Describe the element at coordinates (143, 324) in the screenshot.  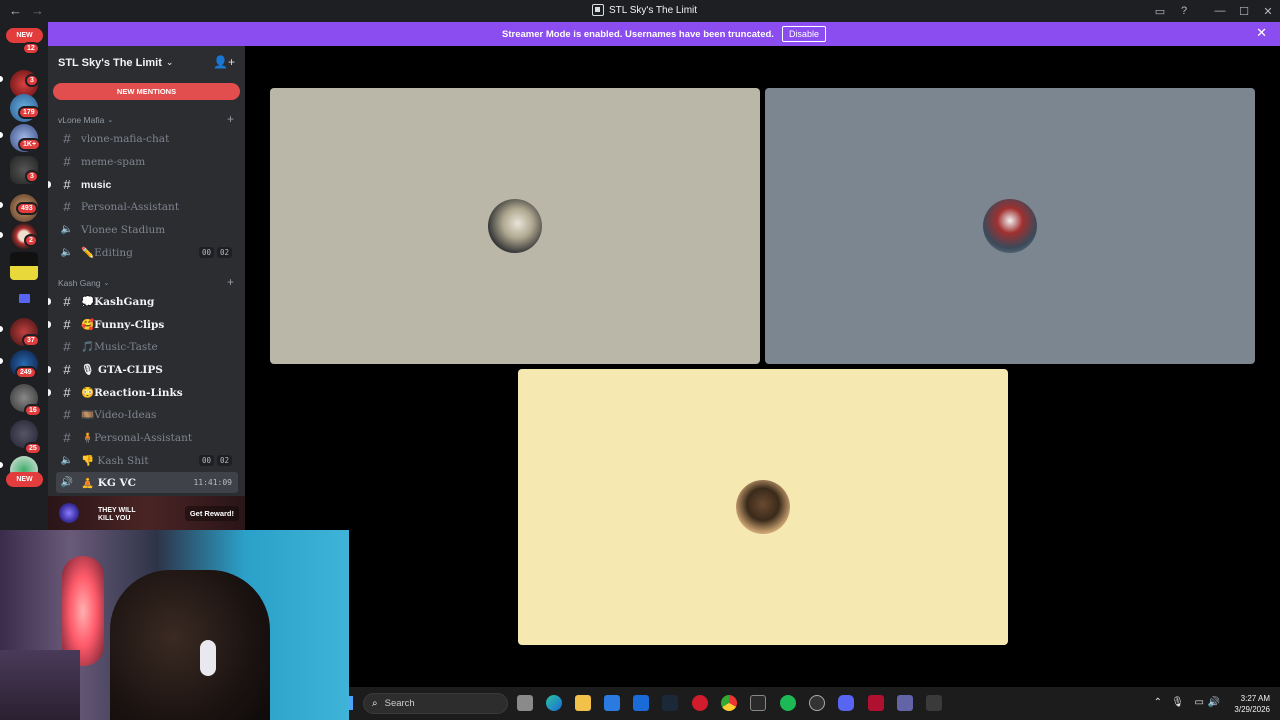
I see `channel-funny-clips: # 🥰Funny-Clips` at that location.